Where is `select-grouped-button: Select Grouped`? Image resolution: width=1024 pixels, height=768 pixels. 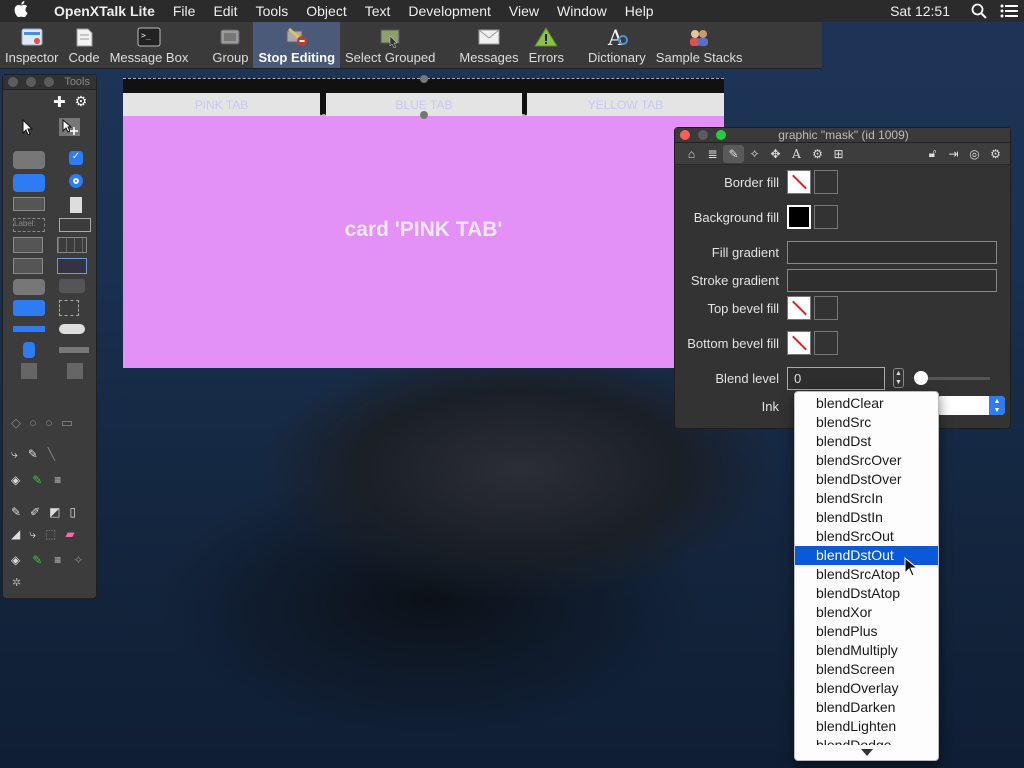
select-grouped-button: Select Grouped is located at coordinates (390, 45).